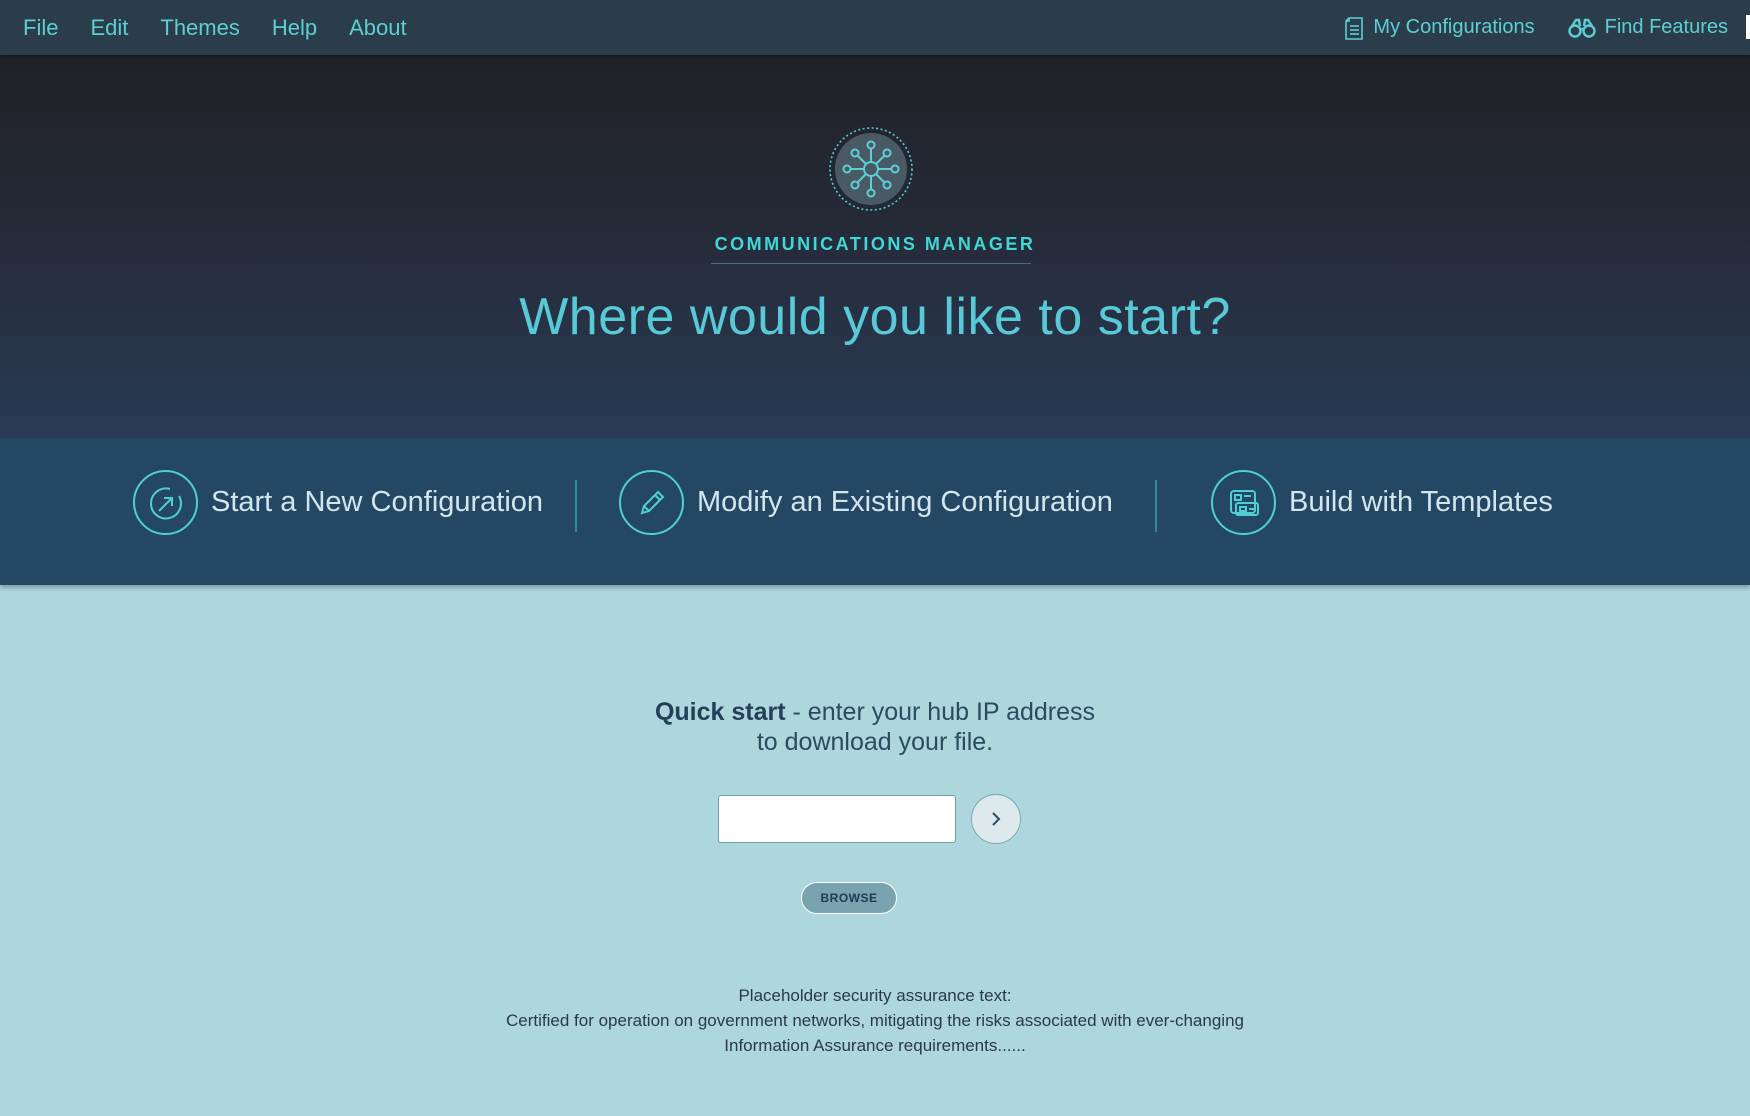 Image resolution: width=1750 pixels, height=1116 pixels. I want to click on modify-existing-configuration-label: Modify an Existing Configuration, so click(905, 502).